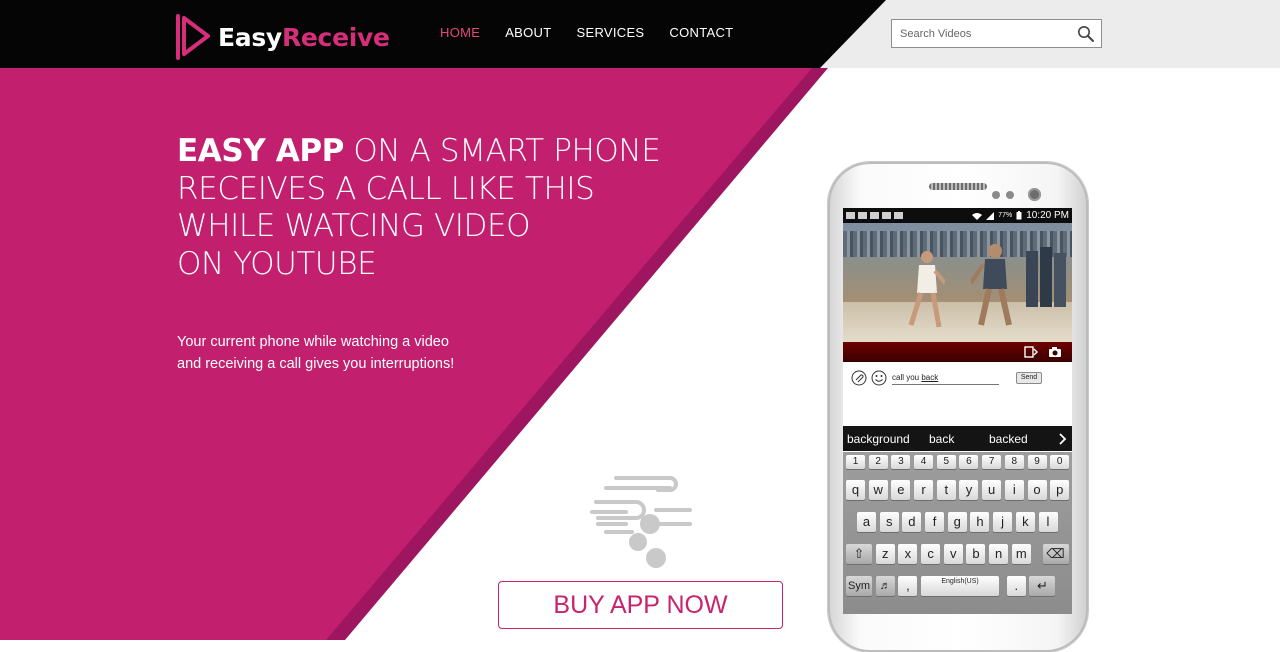 The width and height of the screenshot is (1280, 652). Describe the element at coordinates (1025, 522) in the screenshot. I see `keyboard-key: k` at that location.